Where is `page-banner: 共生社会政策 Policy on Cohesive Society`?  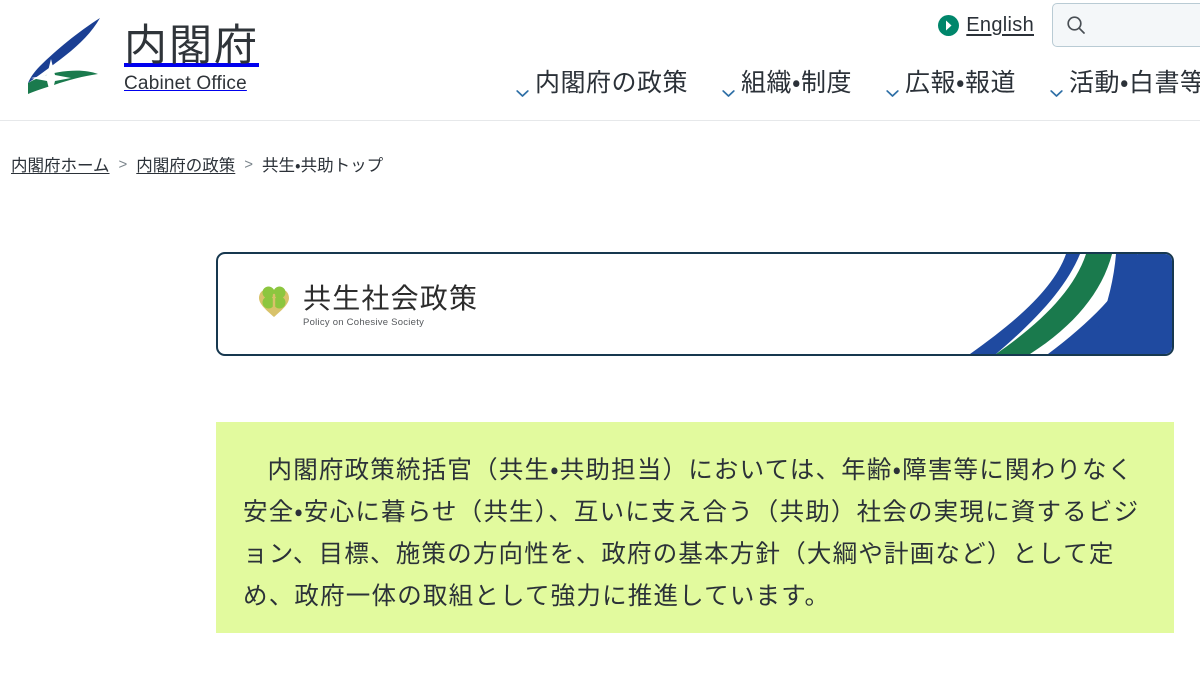
page-banner: 共生社会政策 Policy on Cohesive Society is located at coordinates (695, 304).